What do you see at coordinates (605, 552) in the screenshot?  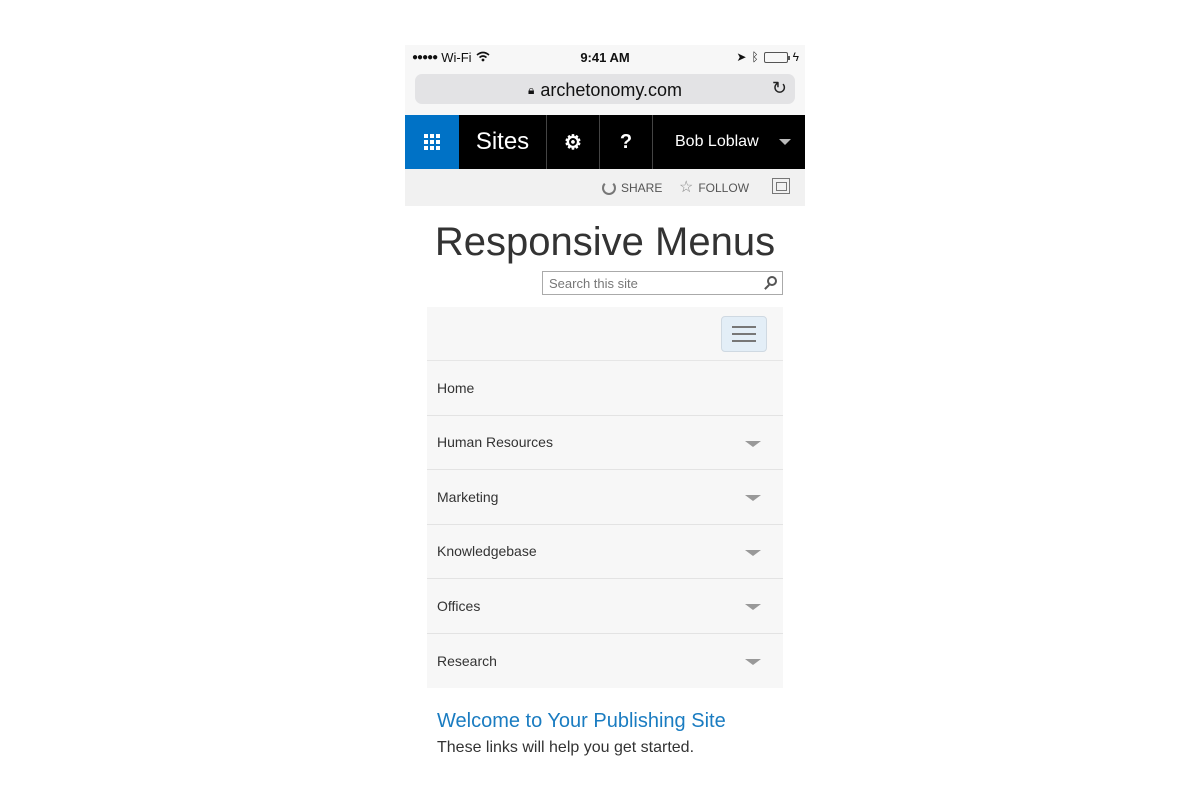 I see `nav-item-knowledgebase: Knowledgebase` at bounding box center [605, 552].